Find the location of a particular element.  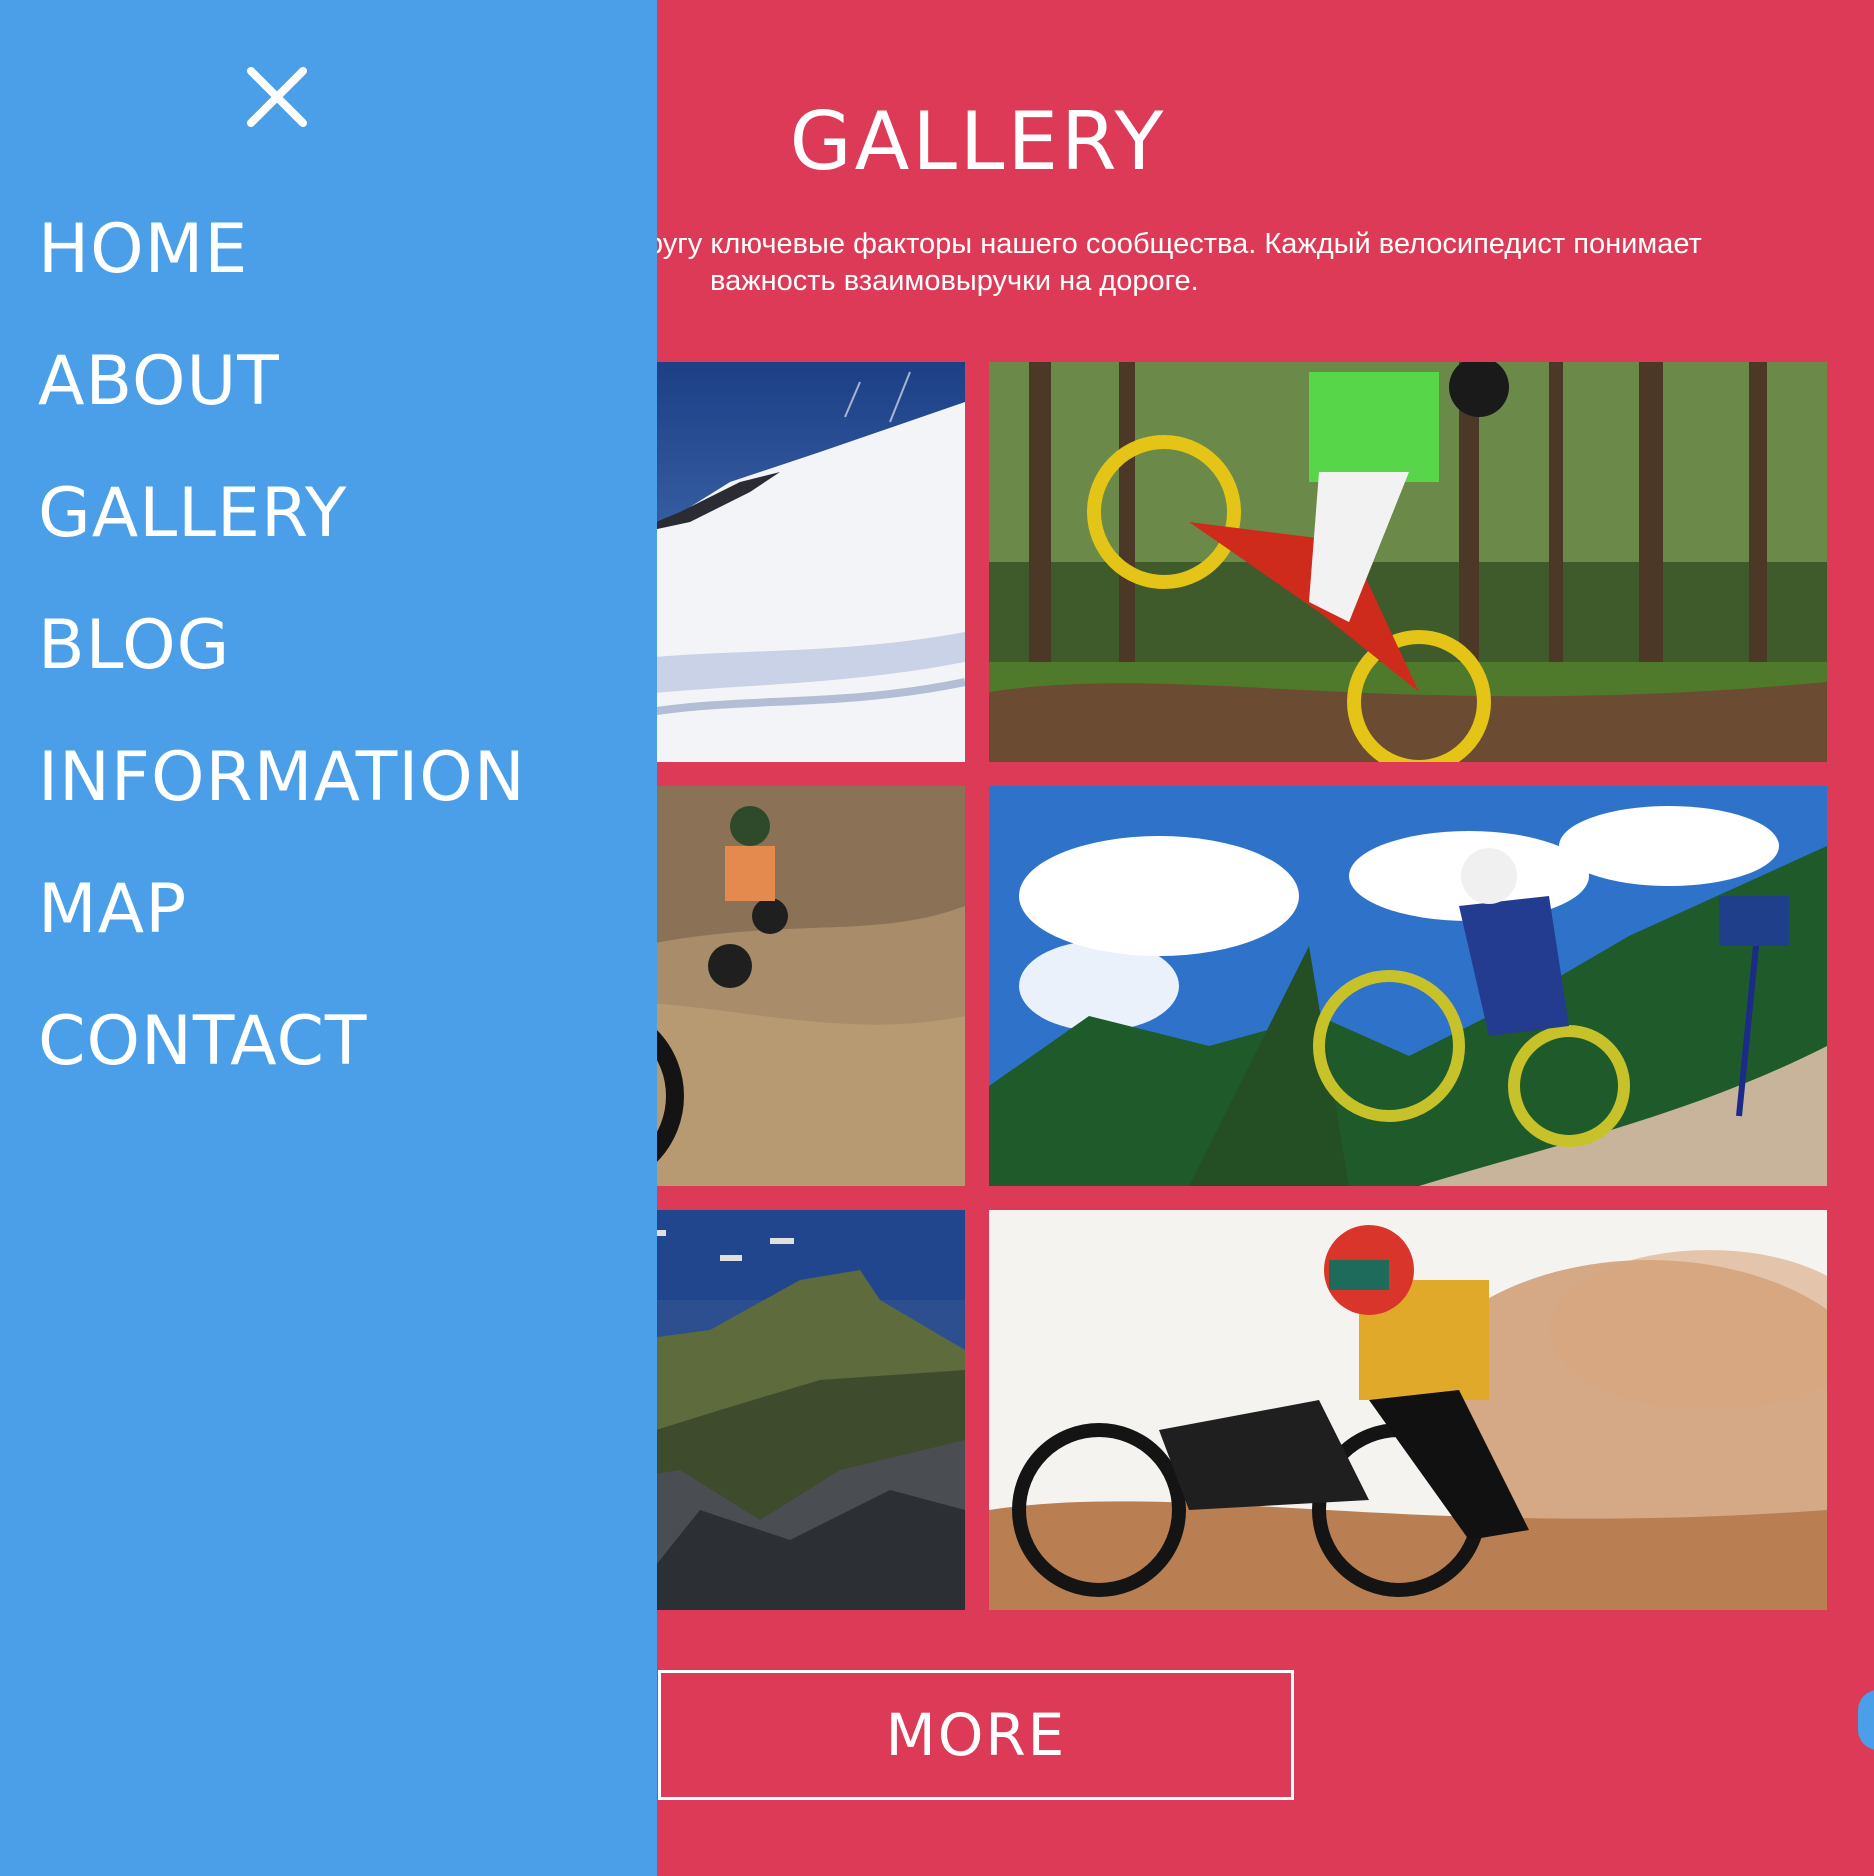

menu-item-map: MAP is located at coordinates (282, 936).